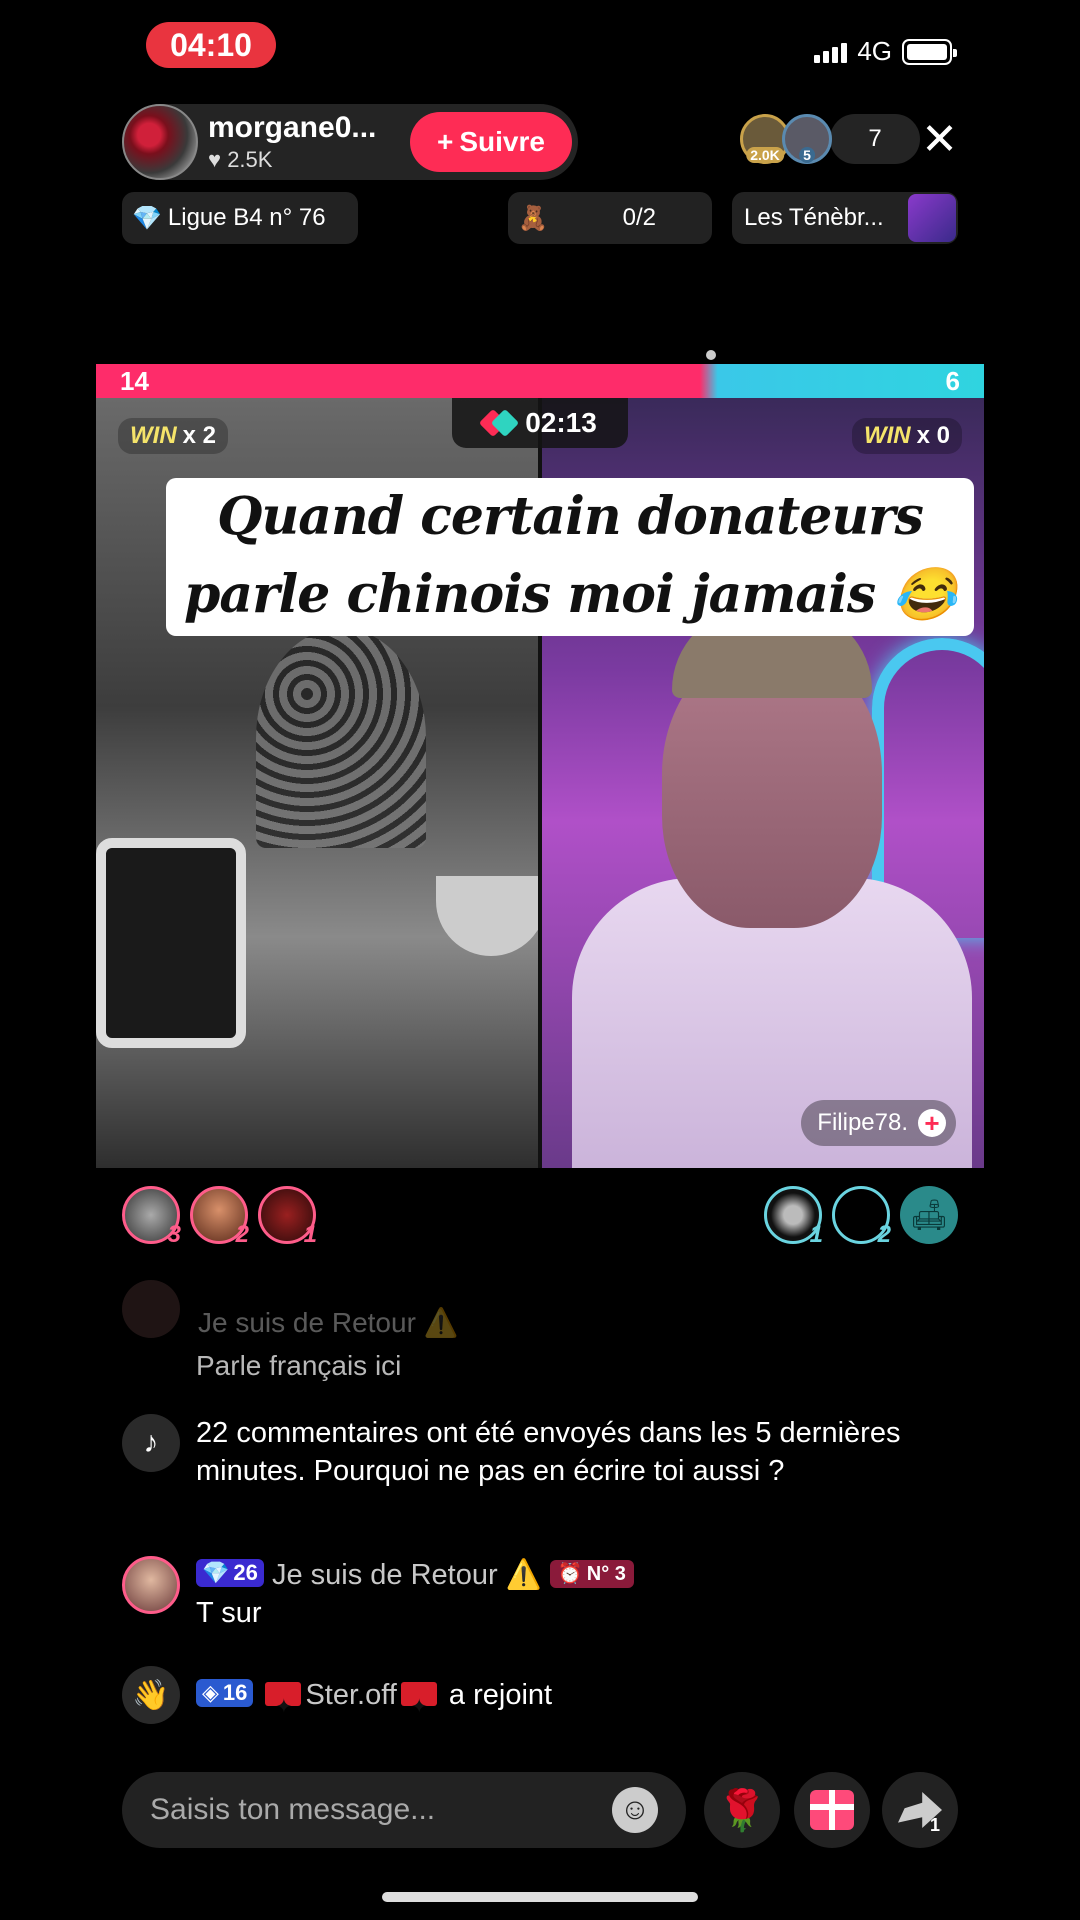  What do you see at coordinates (147, 218) in the screenshot?
I see `diamond-icon: 💎` at bounding box center [147, 218].